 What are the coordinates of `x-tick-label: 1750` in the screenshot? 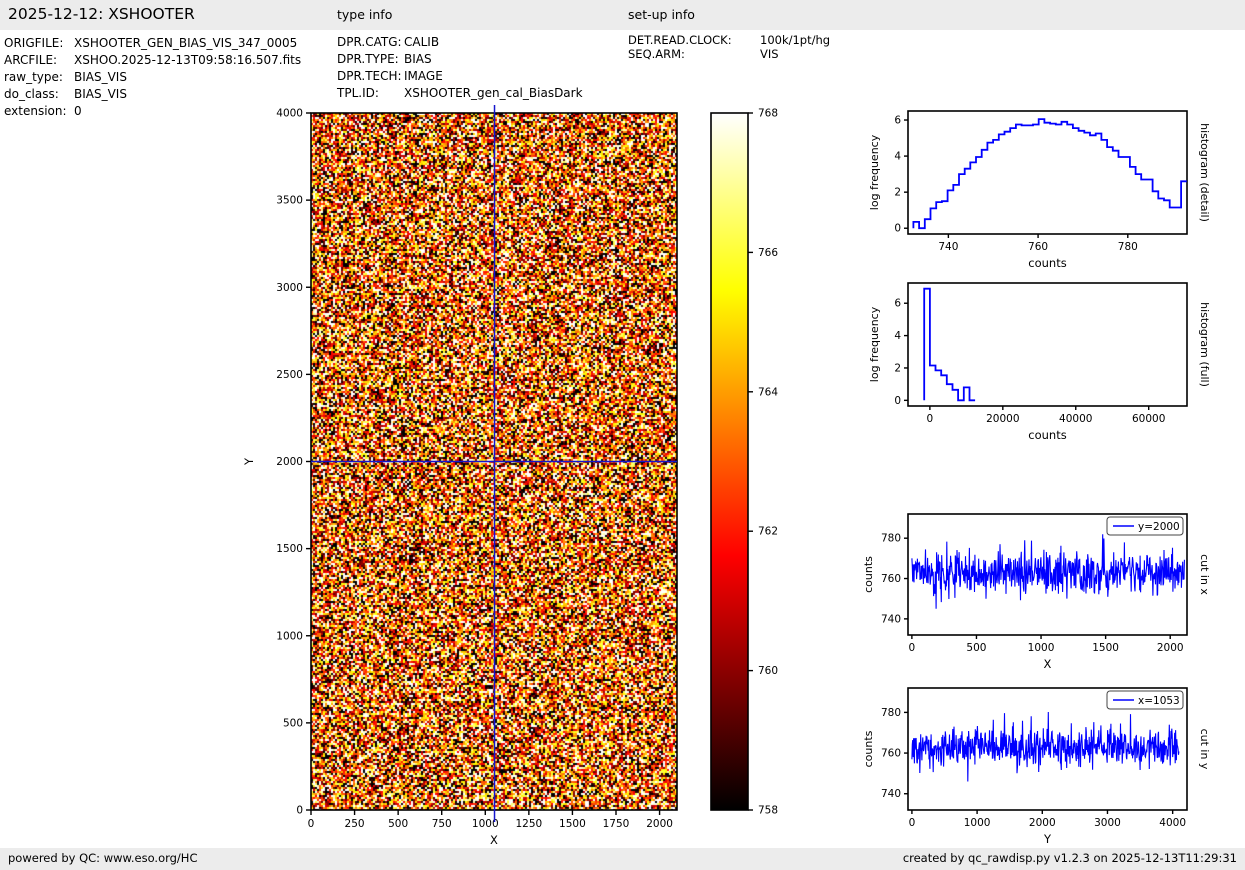 It's located at (616, 824).